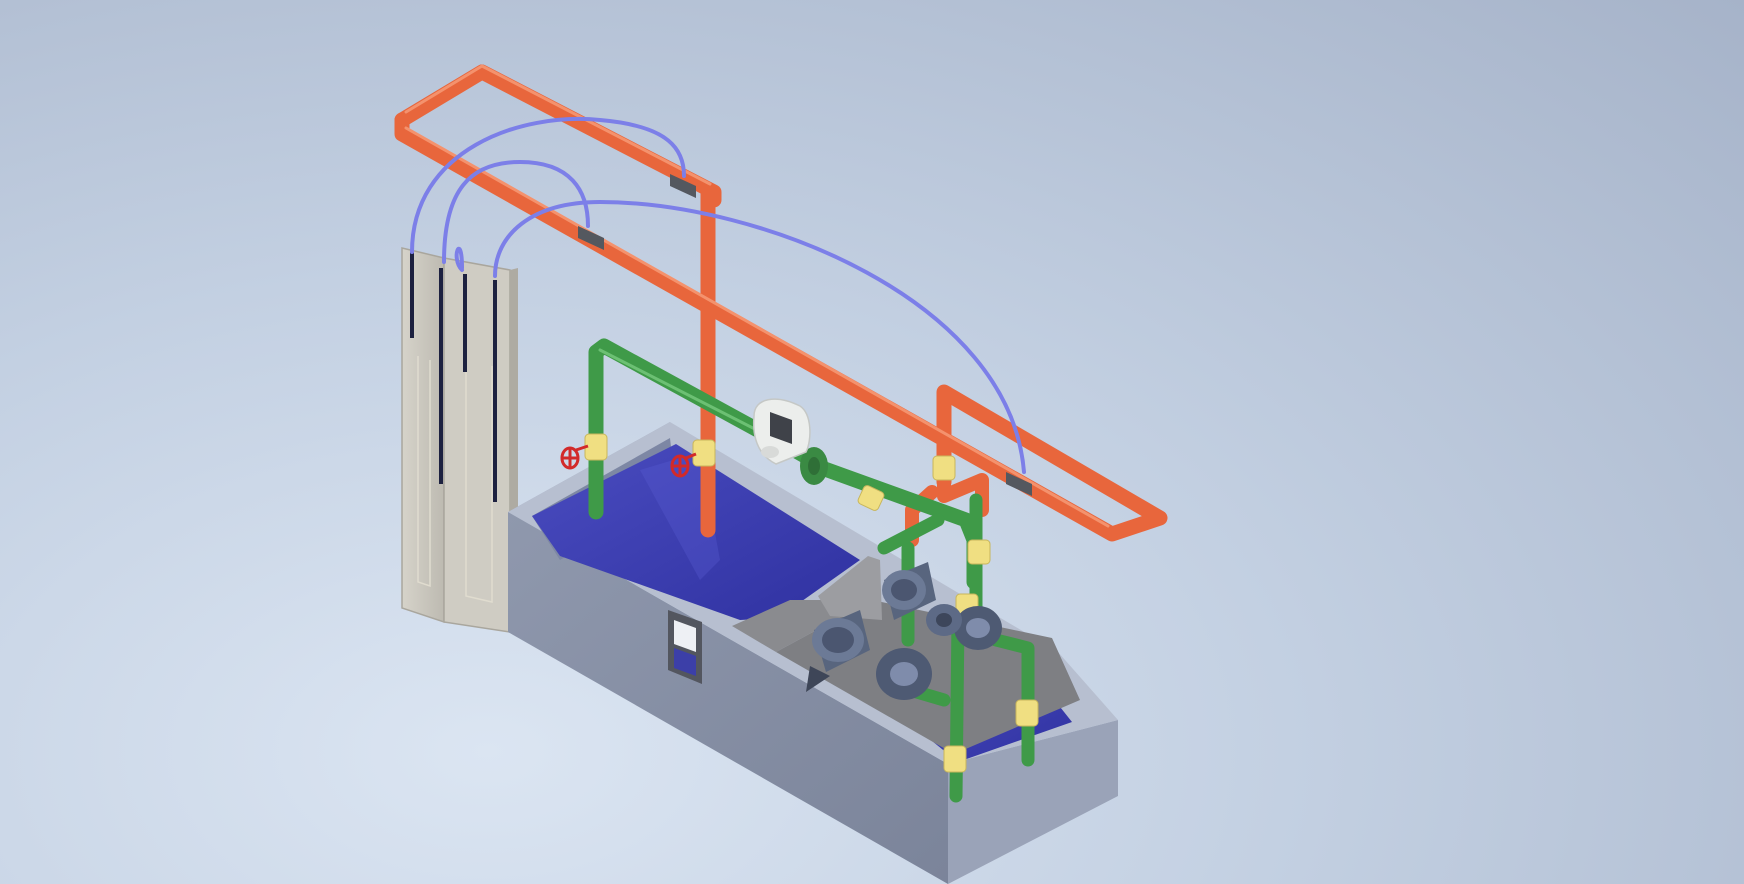 The width and height of the screenshot is (1744, 884). I want to click on manometer-panel-right, so click(477, 445).